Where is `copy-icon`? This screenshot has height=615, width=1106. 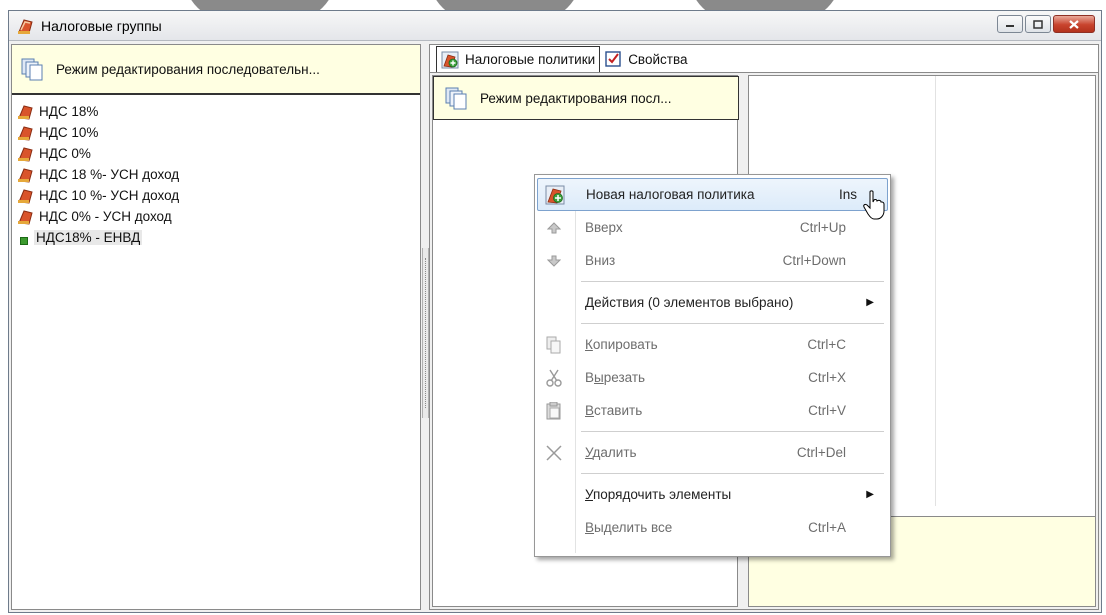
copy-icon is located at coordinates (553, 344).